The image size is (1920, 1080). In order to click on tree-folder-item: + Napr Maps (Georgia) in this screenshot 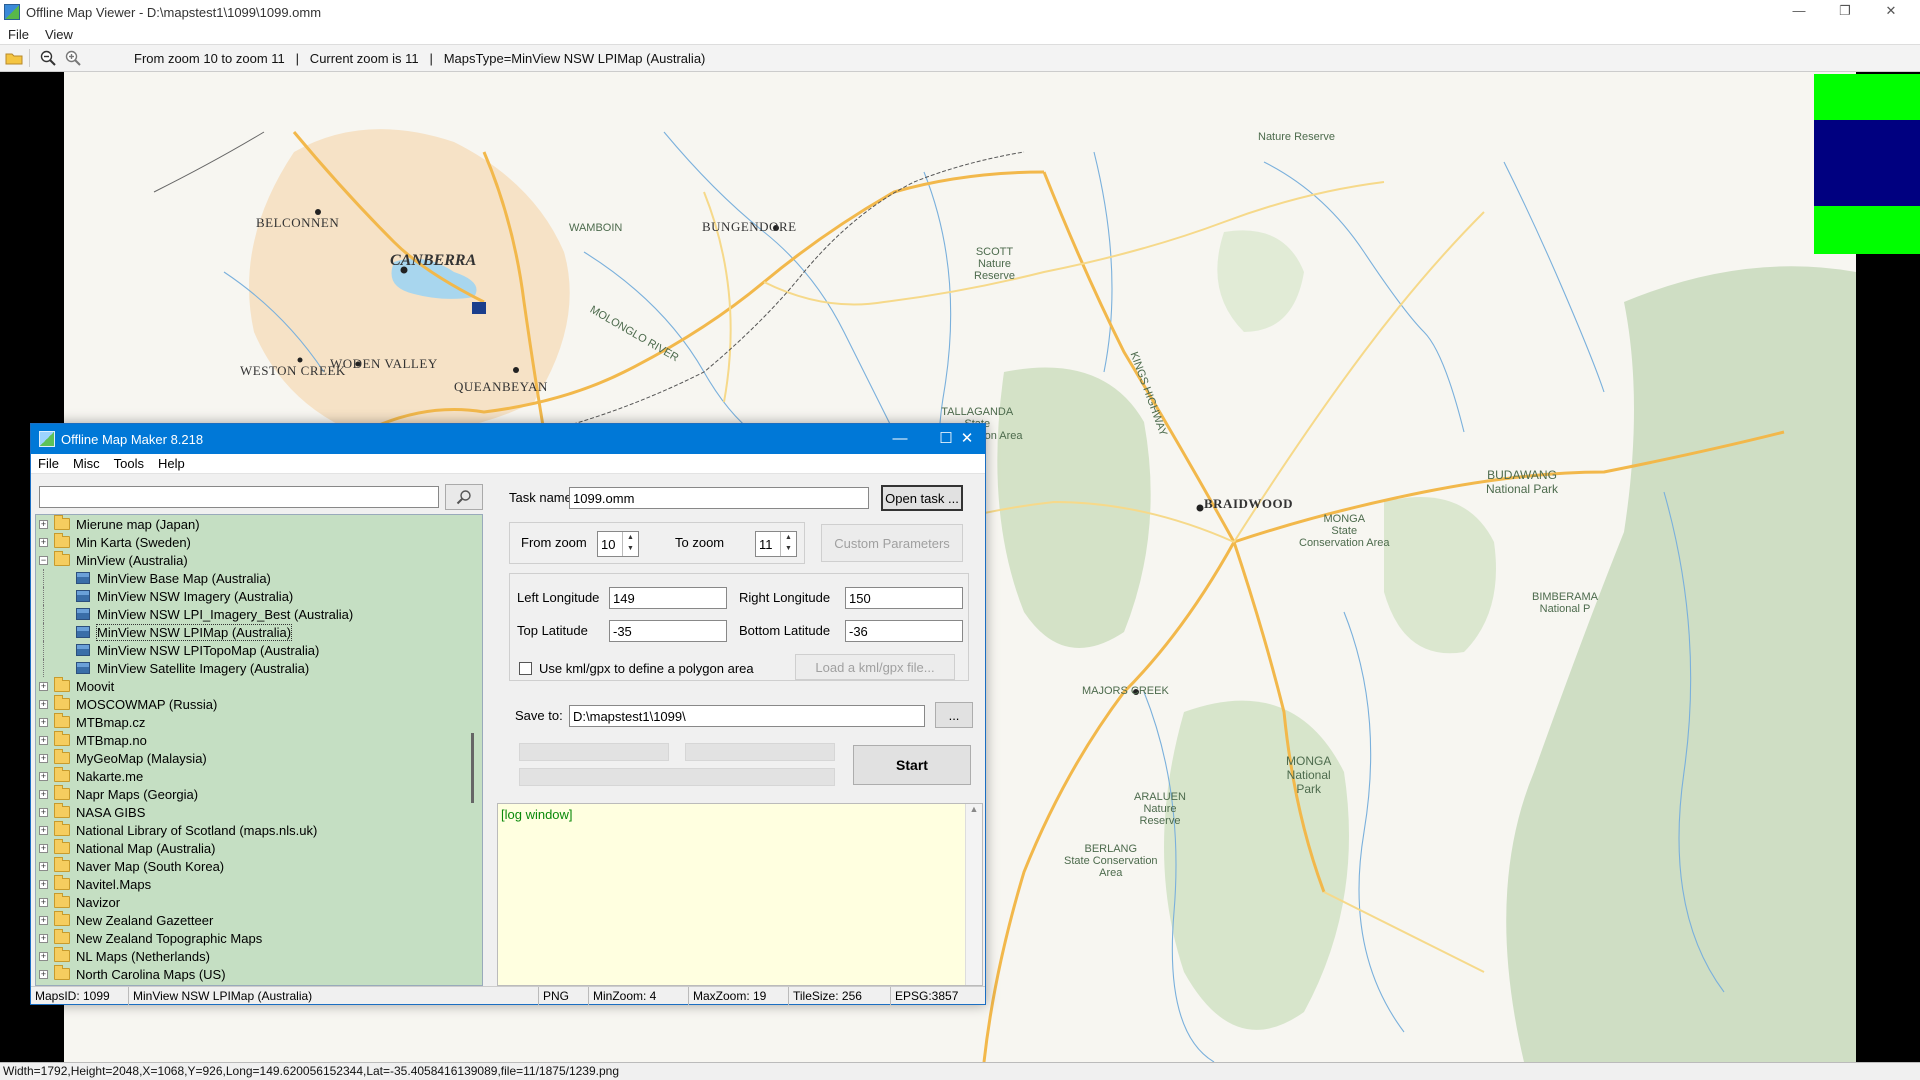, I will do `click(259, 794)`.